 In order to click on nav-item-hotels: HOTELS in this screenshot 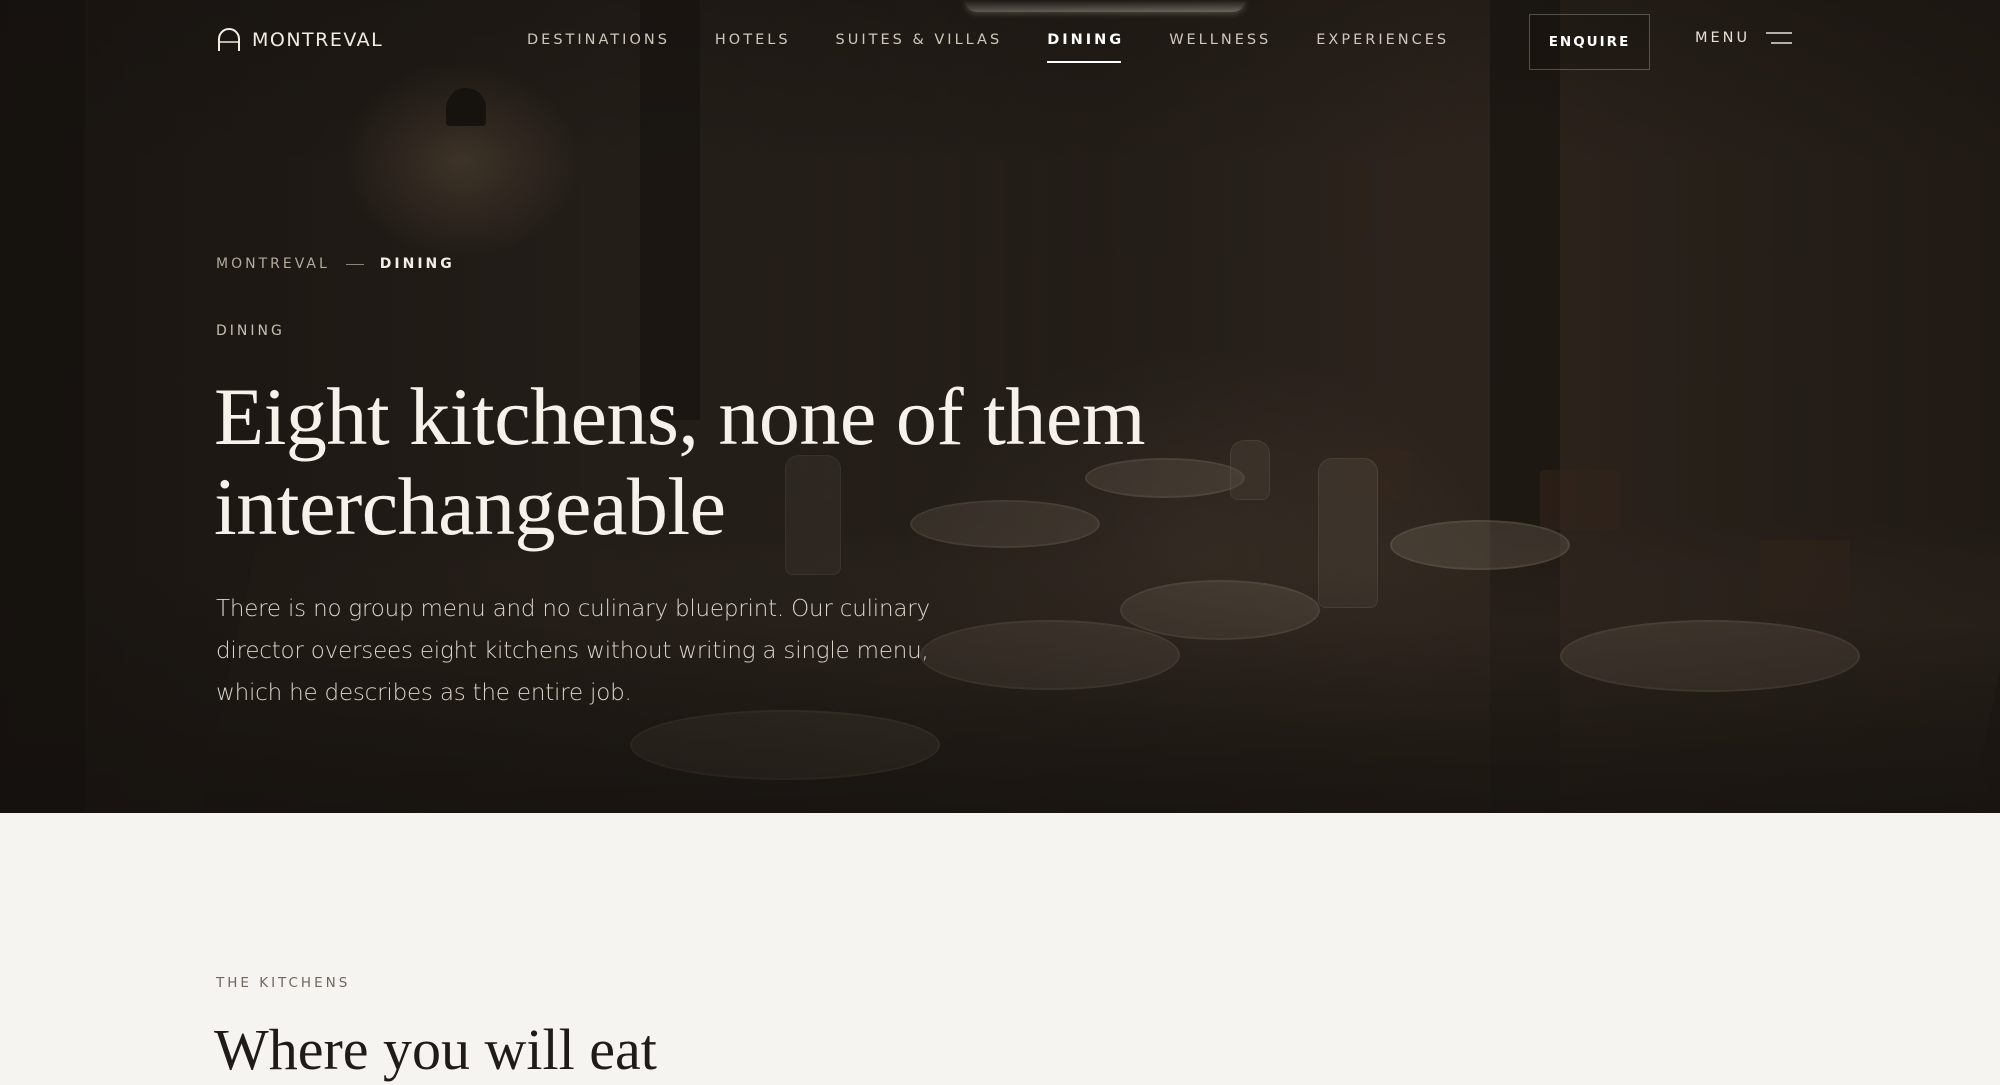, I will do `click(753, 40)`.